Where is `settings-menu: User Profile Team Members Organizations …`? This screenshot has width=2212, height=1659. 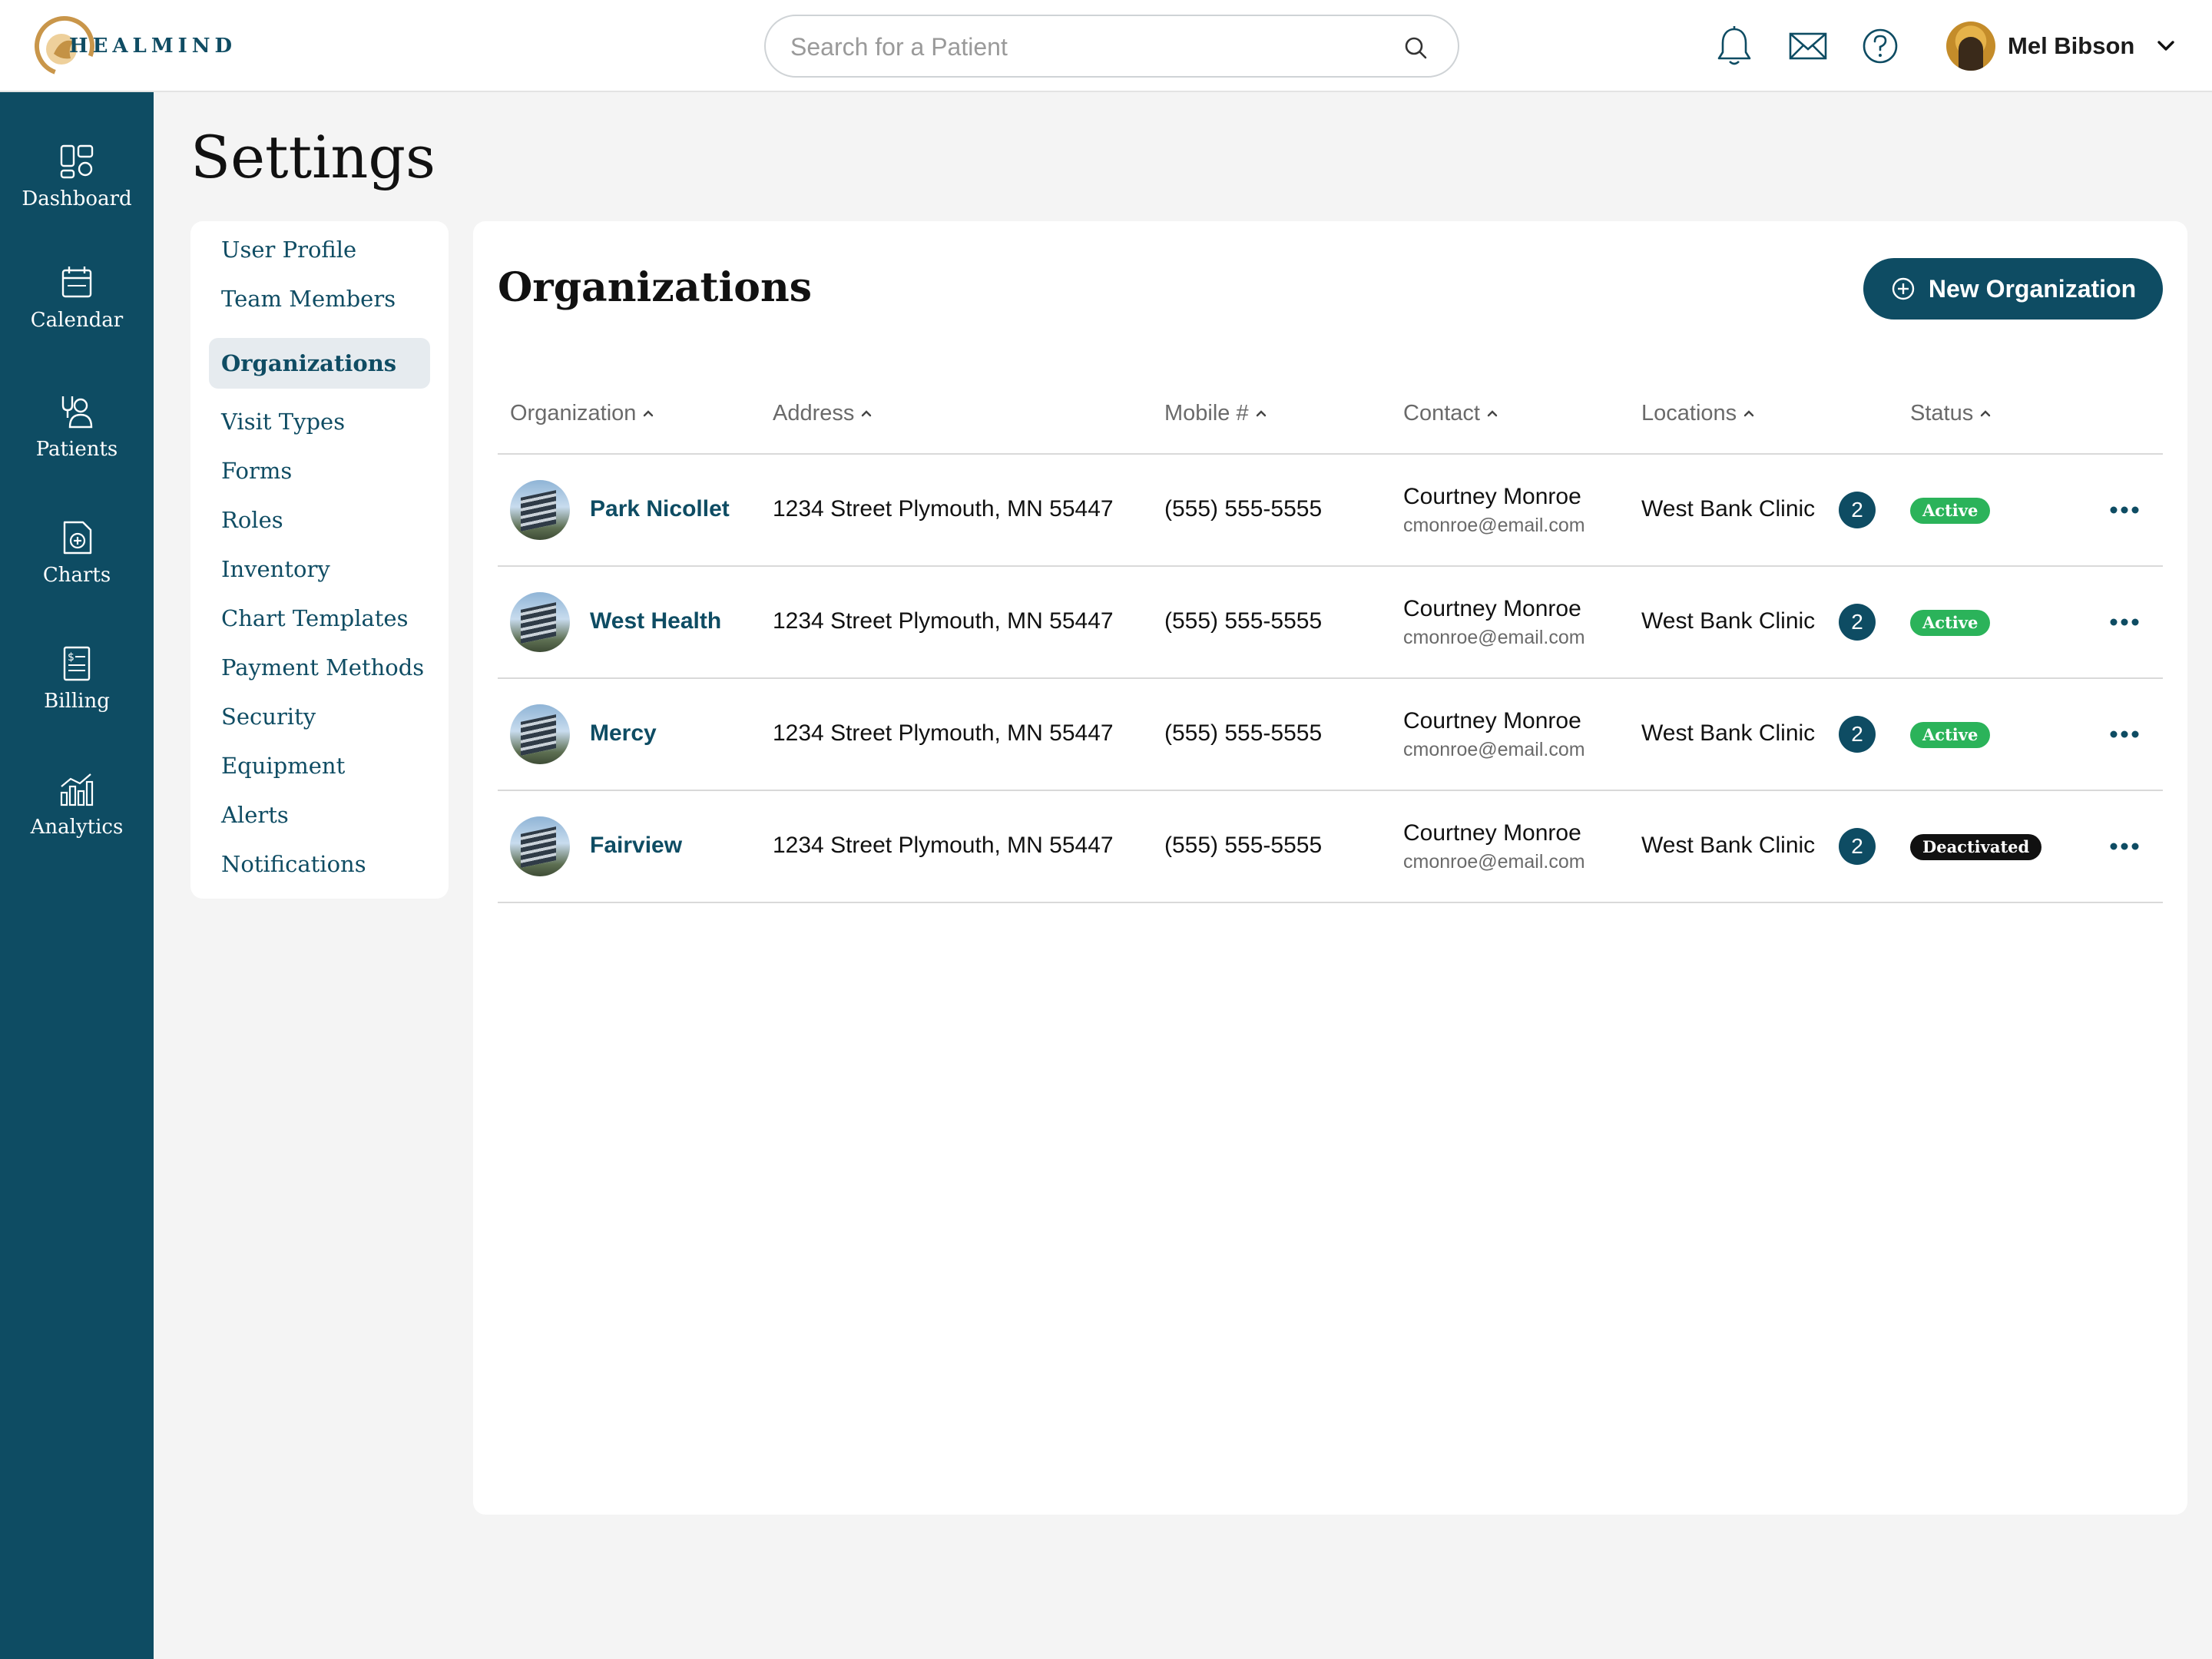 settings-menu: User Profile Team Members Organizations … is located at coordinates (320, 560).